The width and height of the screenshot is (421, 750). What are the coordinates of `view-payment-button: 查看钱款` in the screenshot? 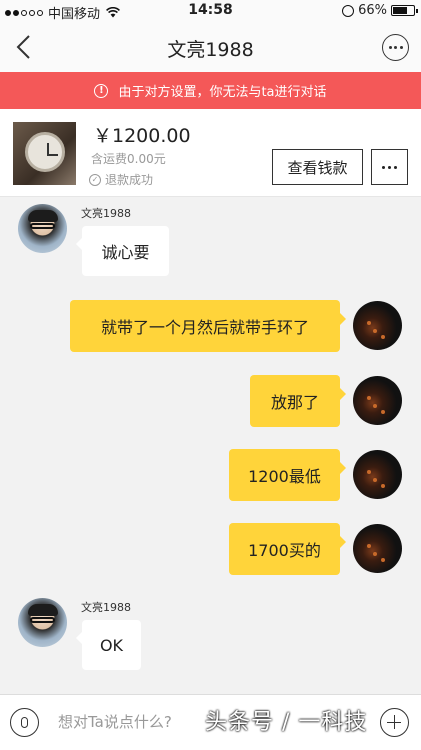 It's located at (317, 167).